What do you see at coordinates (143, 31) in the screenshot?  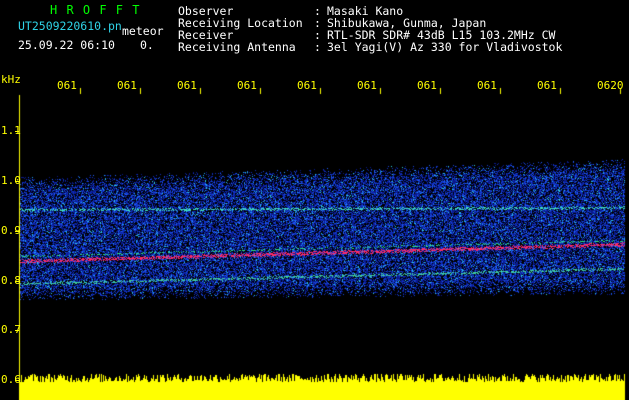 I see `mode-label: meteor` at bounding box center [143, 31].